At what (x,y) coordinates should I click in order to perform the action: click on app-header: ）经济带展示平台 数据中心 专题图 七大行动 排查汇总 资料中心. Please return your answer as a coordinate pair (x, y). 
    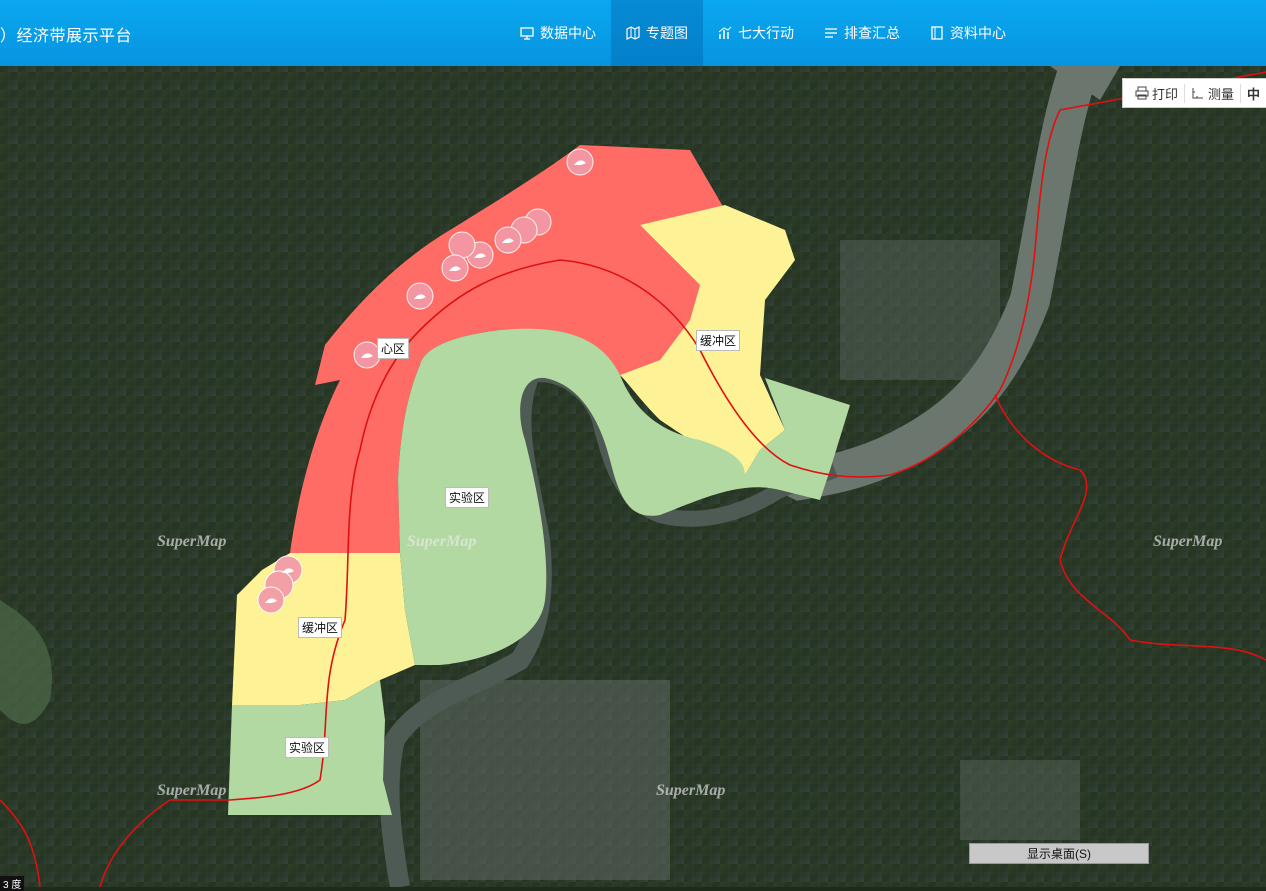
    Looking at the image, I should click on (633, 33).